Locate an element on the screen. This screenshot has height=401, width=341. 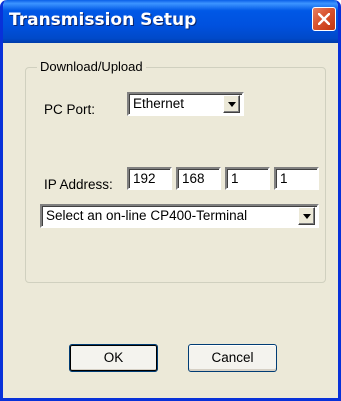
ip-octet-3-value: 1 is located at coordinates (235, 178).